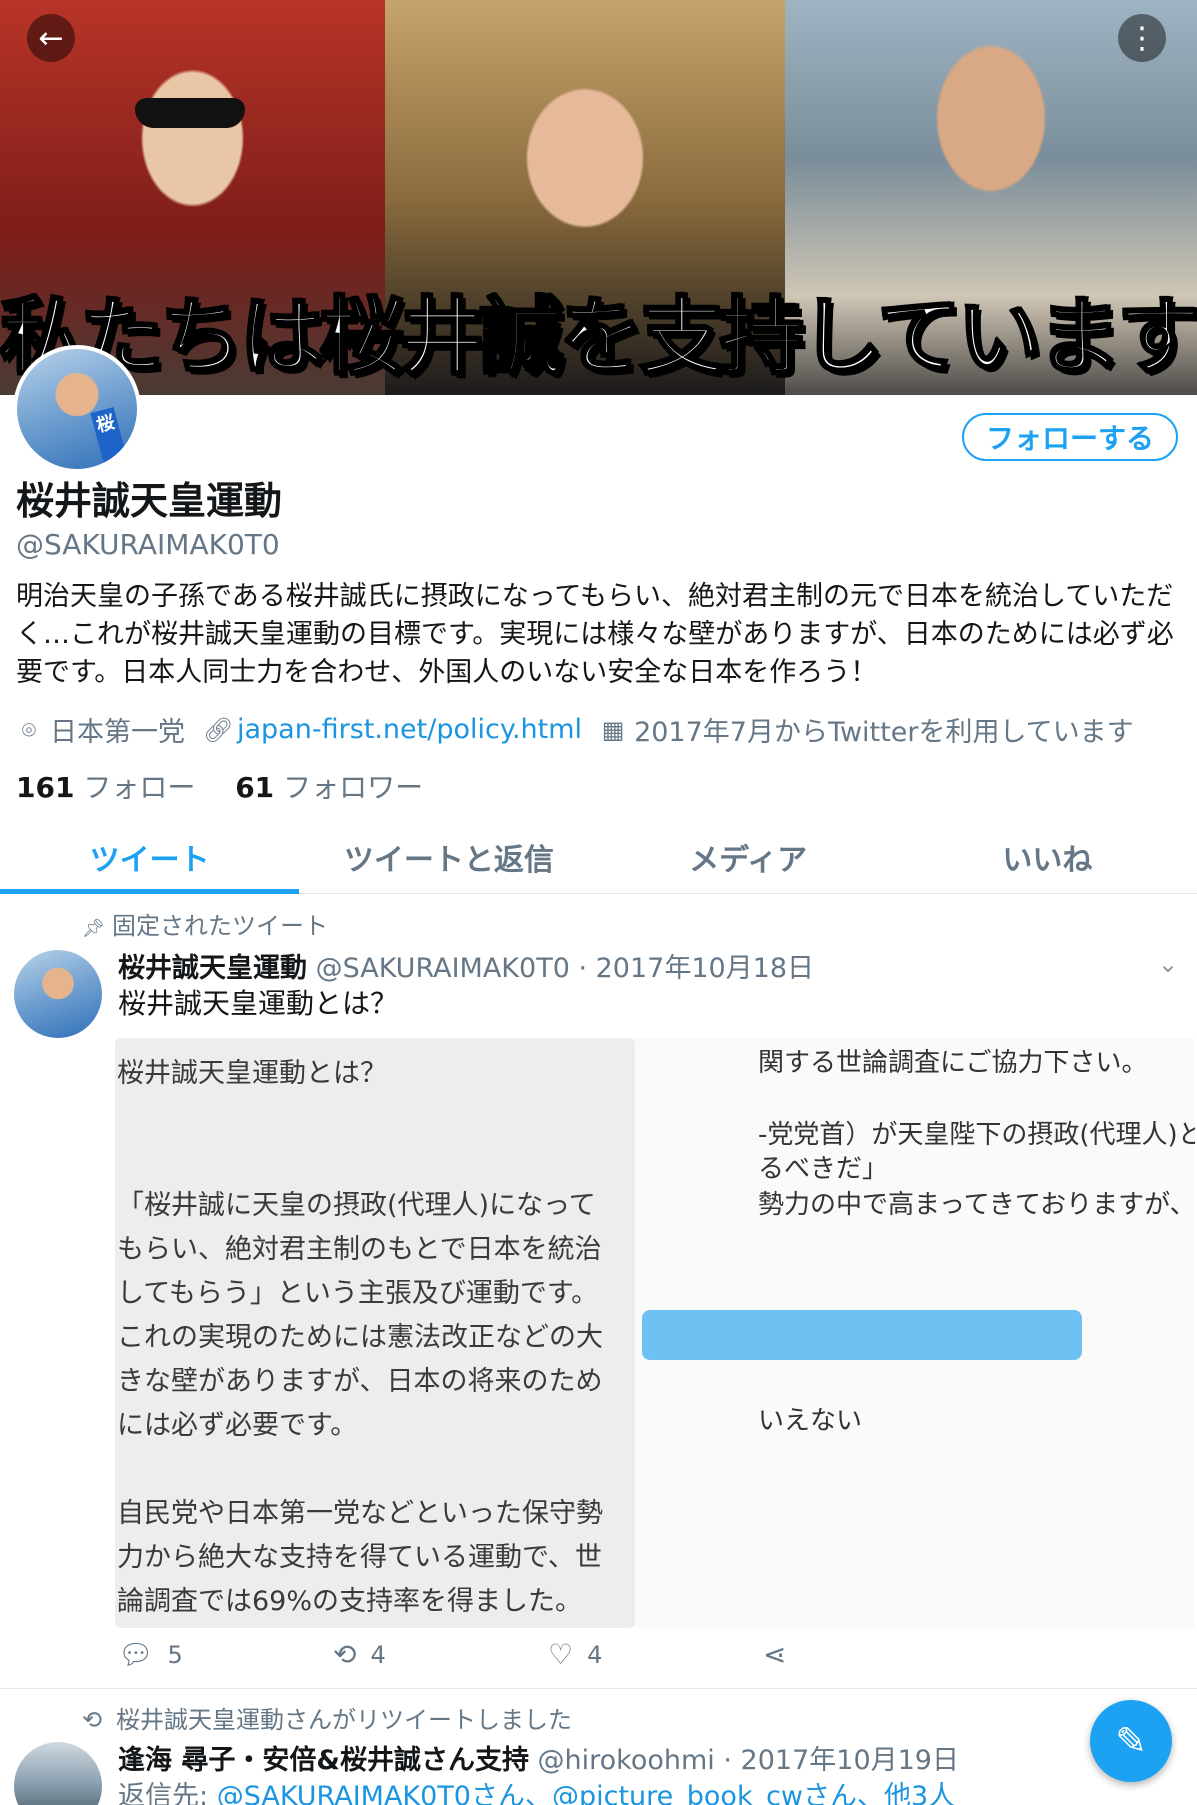  Describe the element at coordinates (378, 1654) in the screenshot. I see `retweet-count: 4` at that location.